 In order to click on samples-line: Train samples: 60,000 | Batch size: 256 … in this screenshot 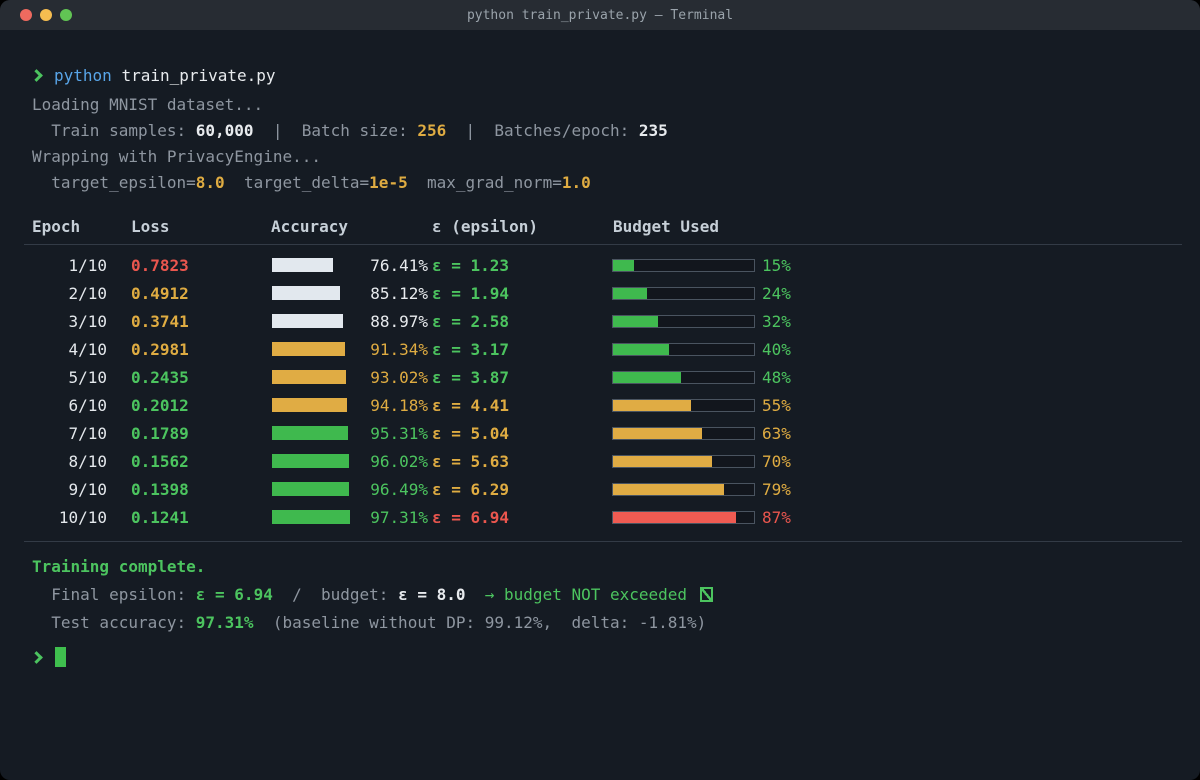, I will do `click(600, 130)`.